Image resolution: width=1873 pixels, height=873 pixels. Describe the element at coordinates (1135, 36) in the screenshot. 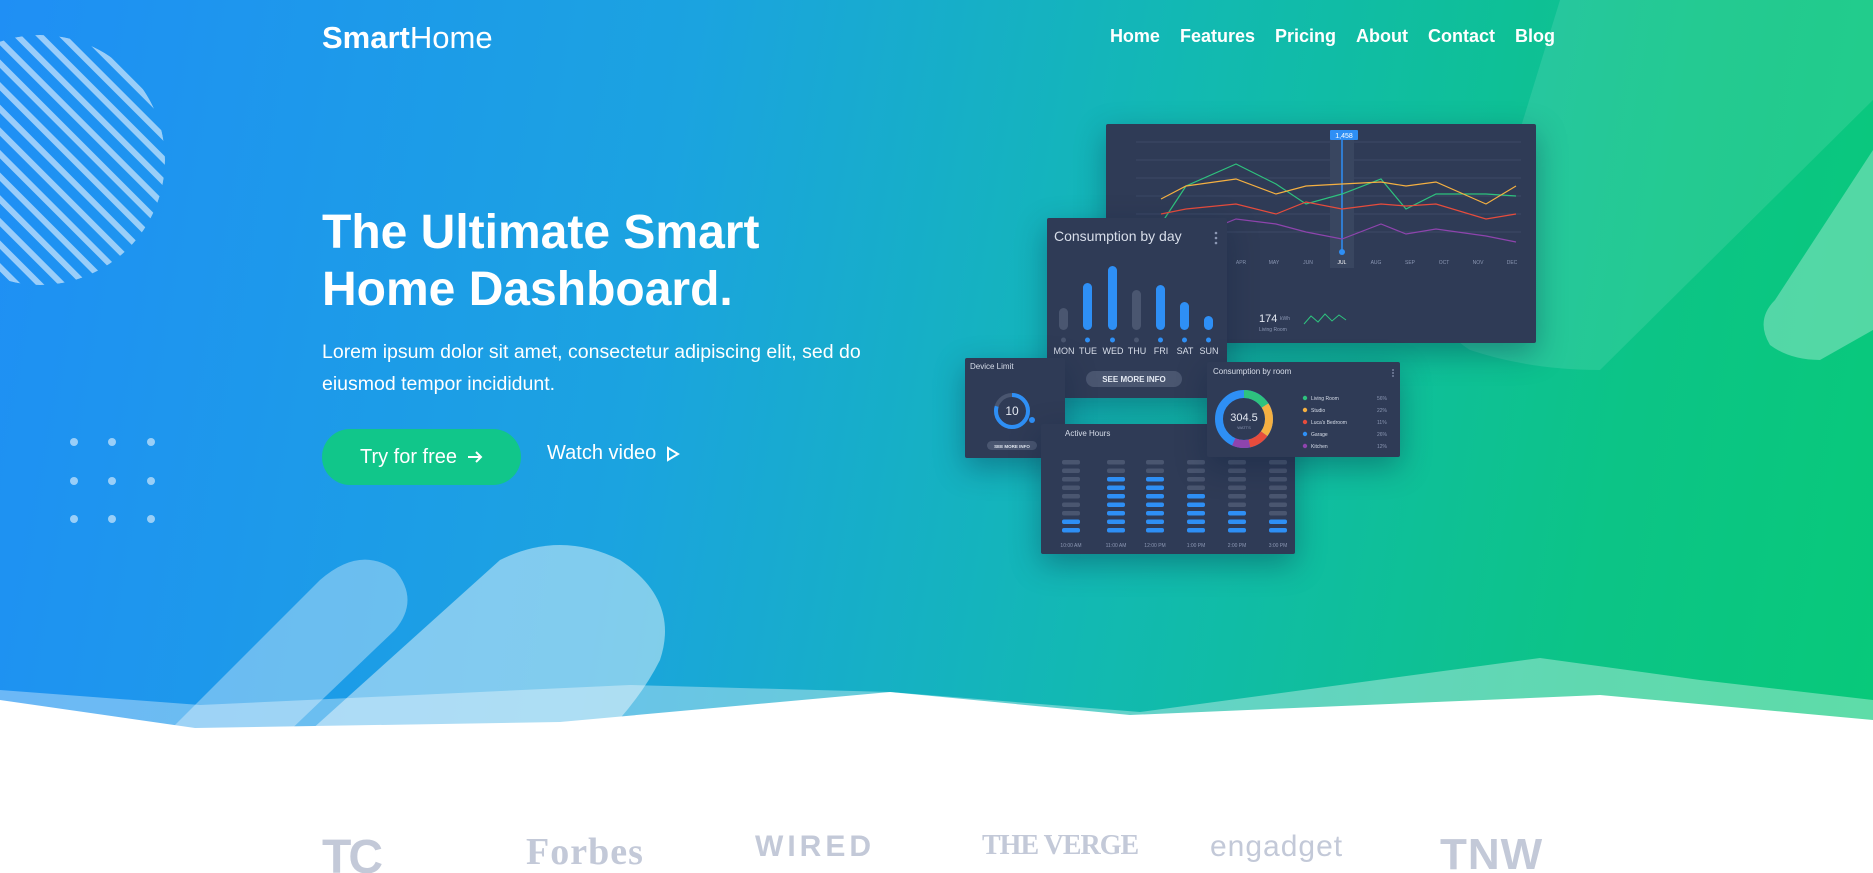

I see `nav-home: Home` at that location.